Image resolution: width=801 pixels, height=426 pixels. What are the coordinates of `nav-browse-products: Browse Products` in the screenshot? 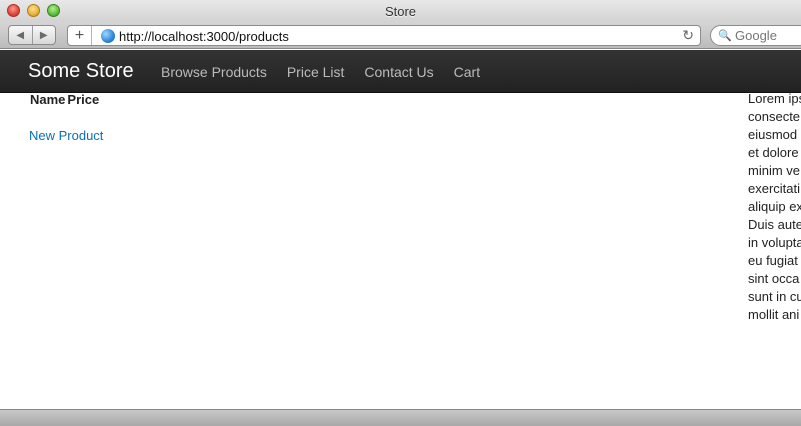 It's located at (214, 72).